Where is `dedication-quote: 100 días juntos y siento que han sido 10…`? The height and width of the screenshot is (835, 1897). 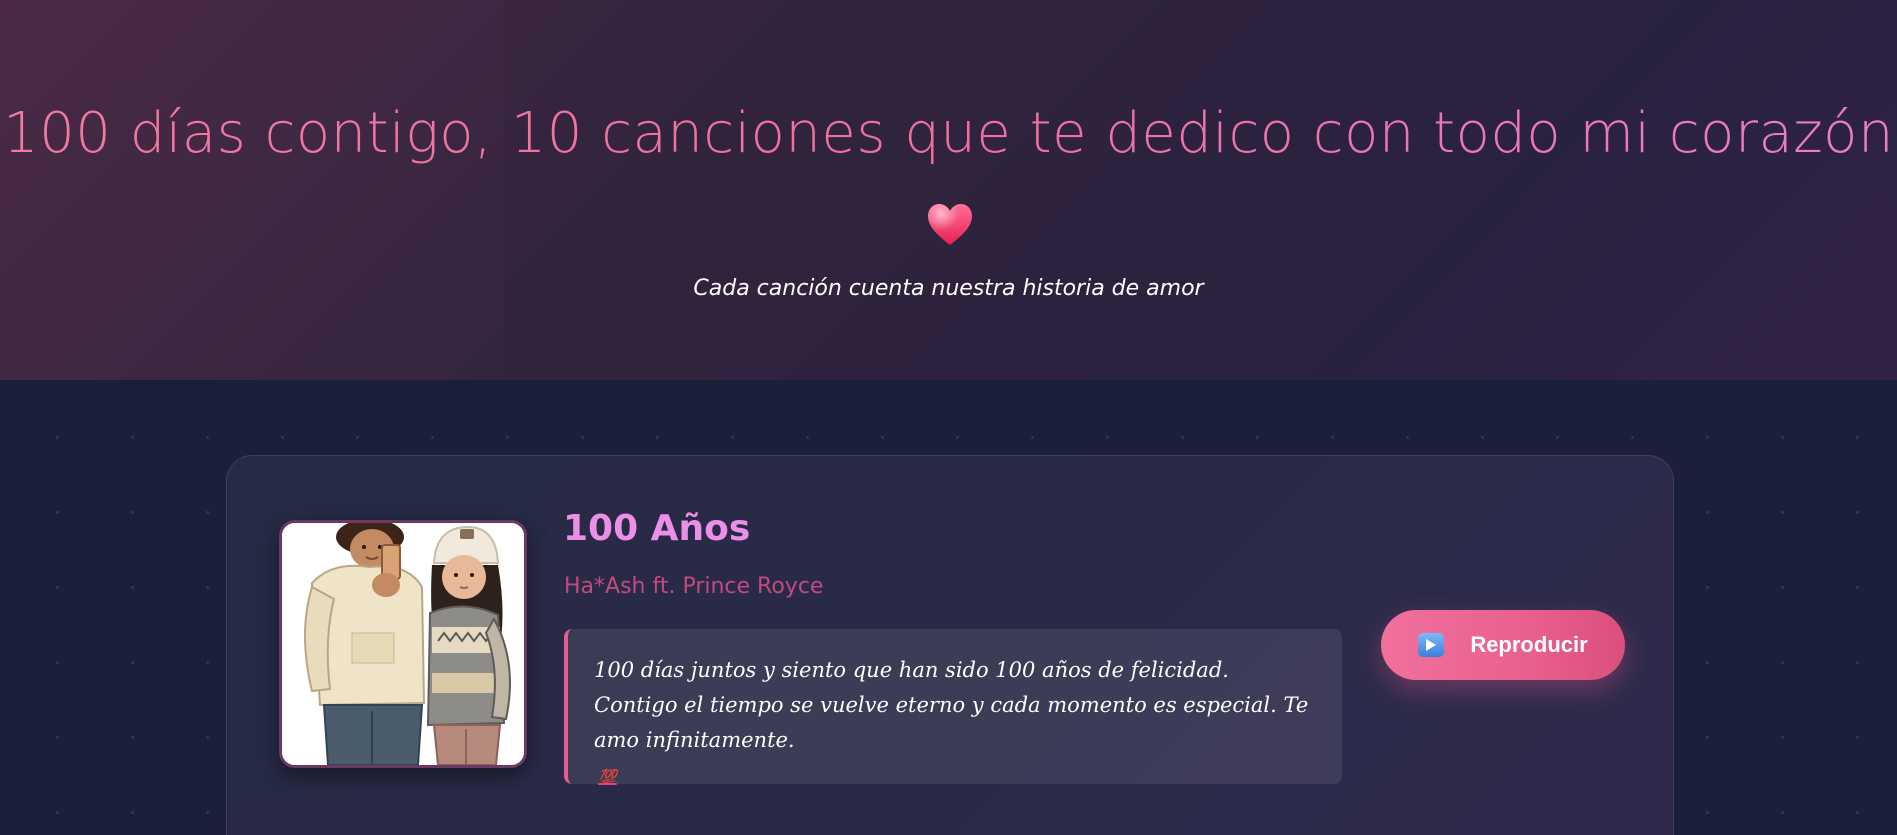
dedication-quote: 100 días juntos y siento que han sido 10… is located at coordinates (953, 707).